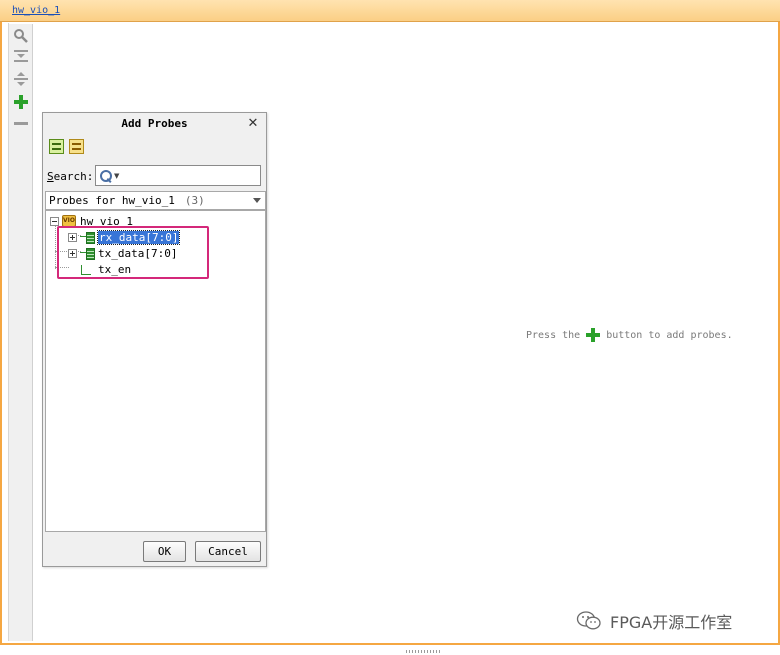  Describe the element at coordinates (36, 10) in the screenshot. I see `window-tab-title: hw_vio_1` at that location.